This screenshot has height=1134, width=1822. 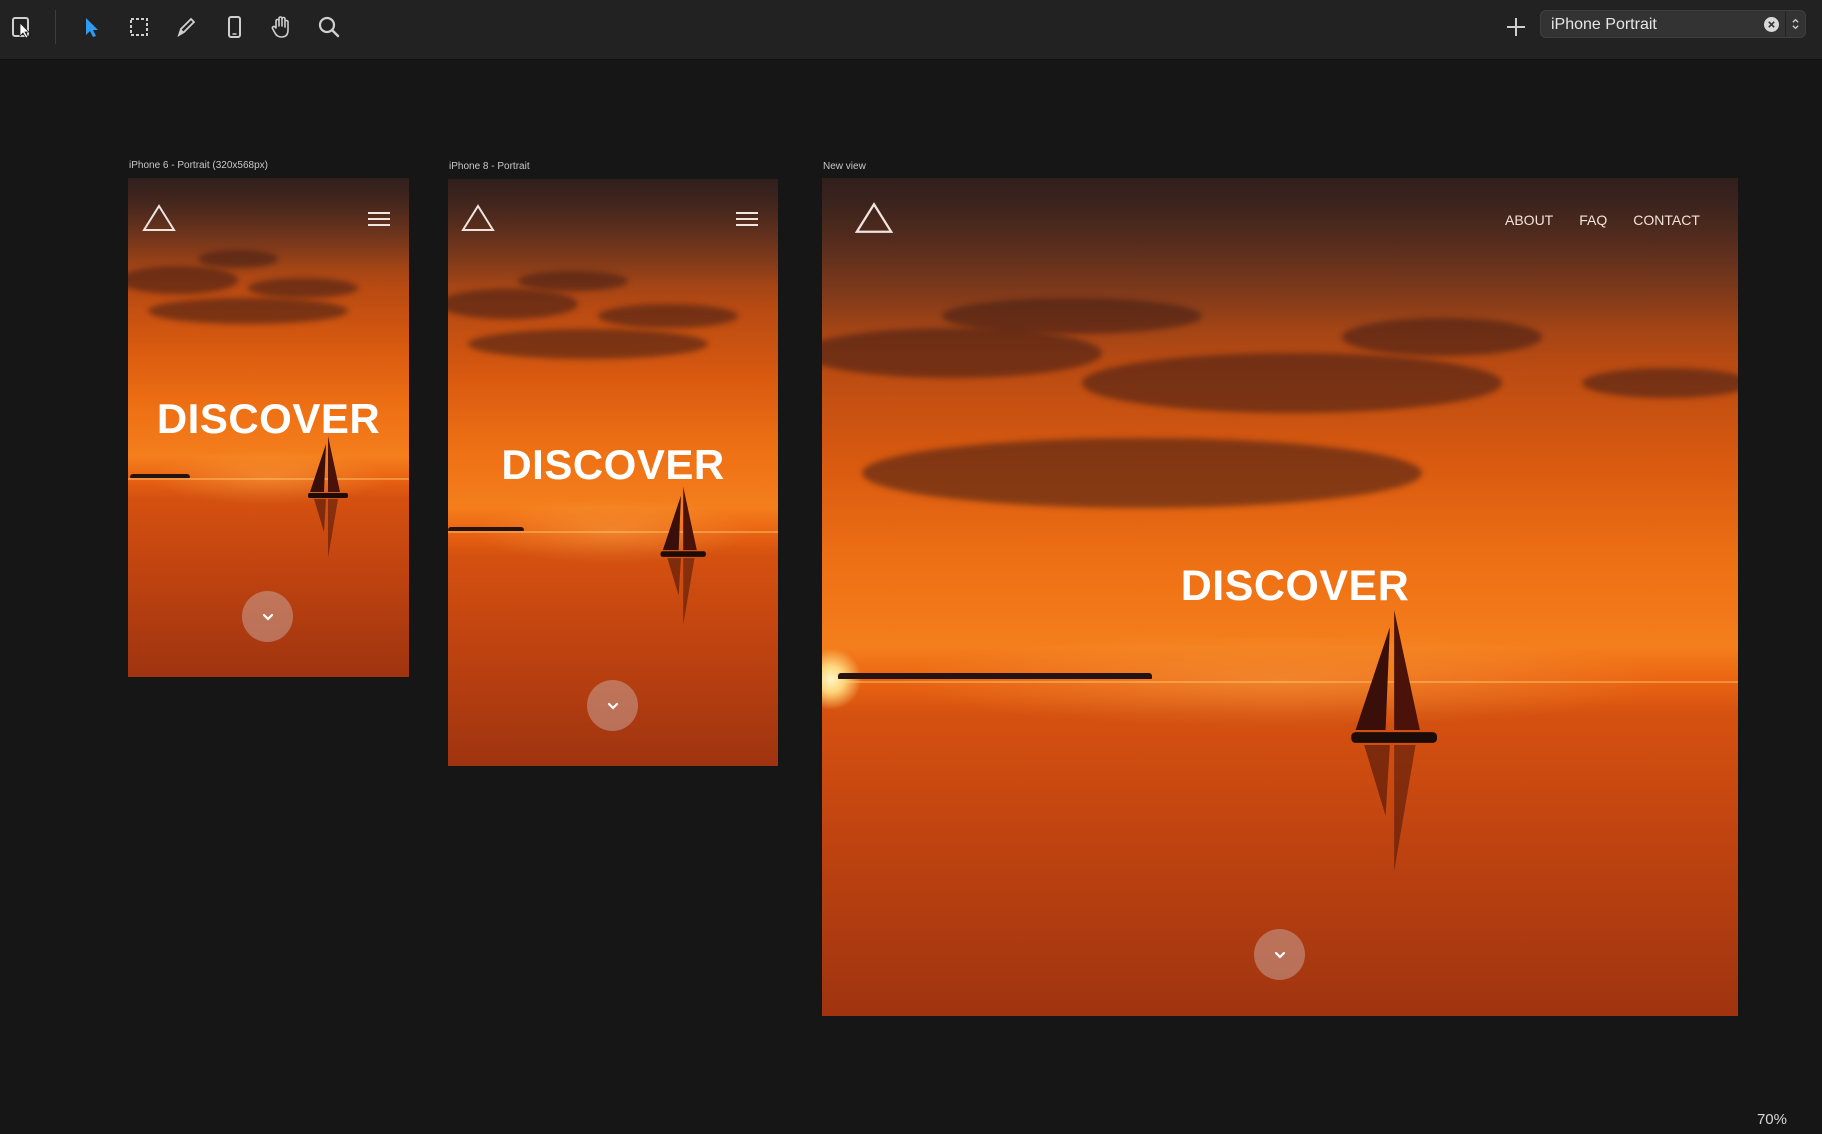 What do you see at coordinates (55, 27) in the screenshot?
I see `toolbar-divider` at bounding box center [55, 27].